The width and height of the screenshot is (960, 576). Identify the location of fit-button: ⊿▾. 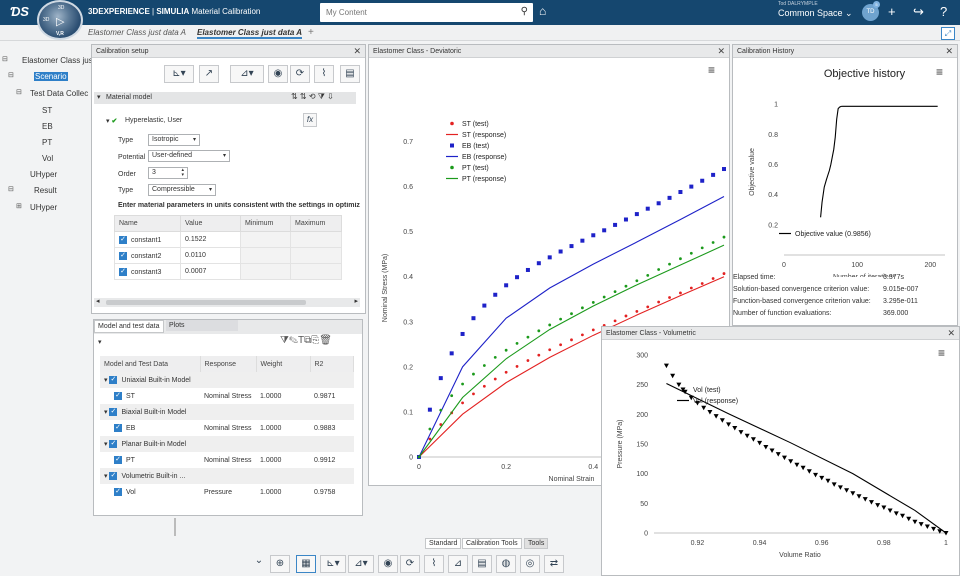
(247, 74).